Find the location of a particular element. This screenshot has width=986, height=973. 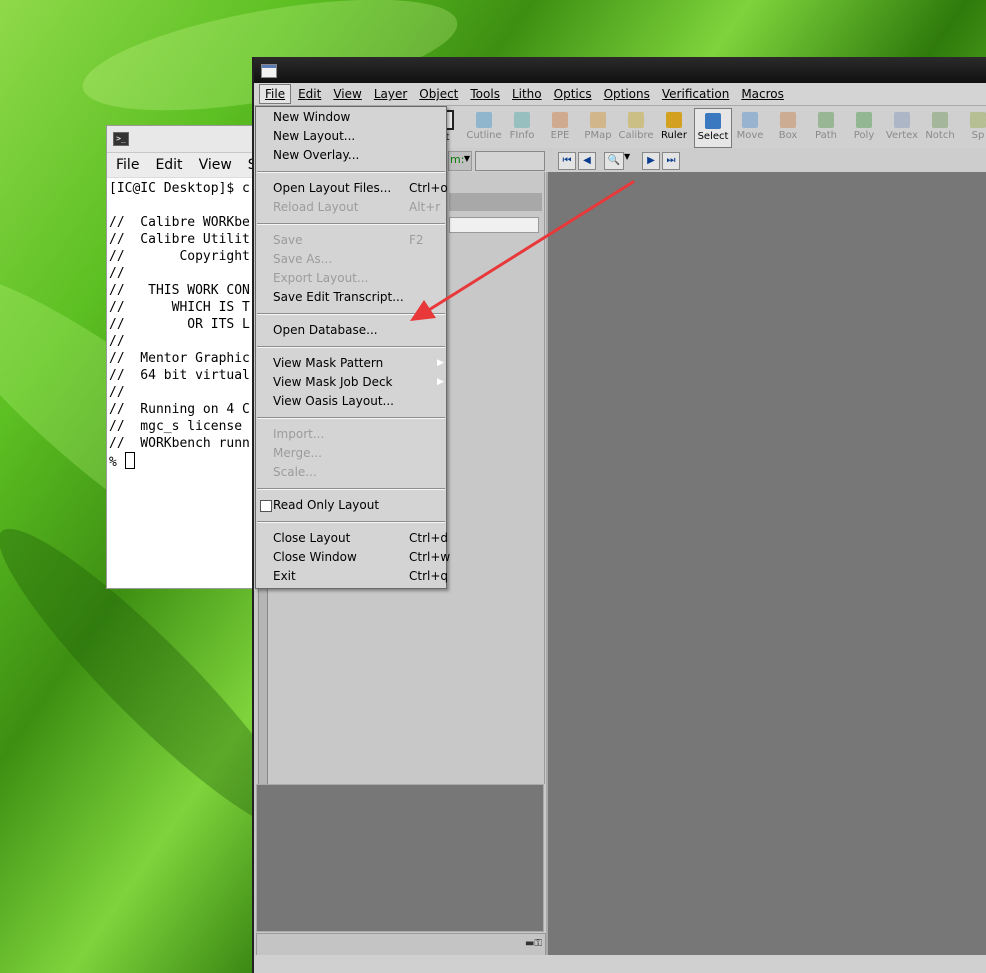

annotation-arrowhead is located at coordinates (423, 310).